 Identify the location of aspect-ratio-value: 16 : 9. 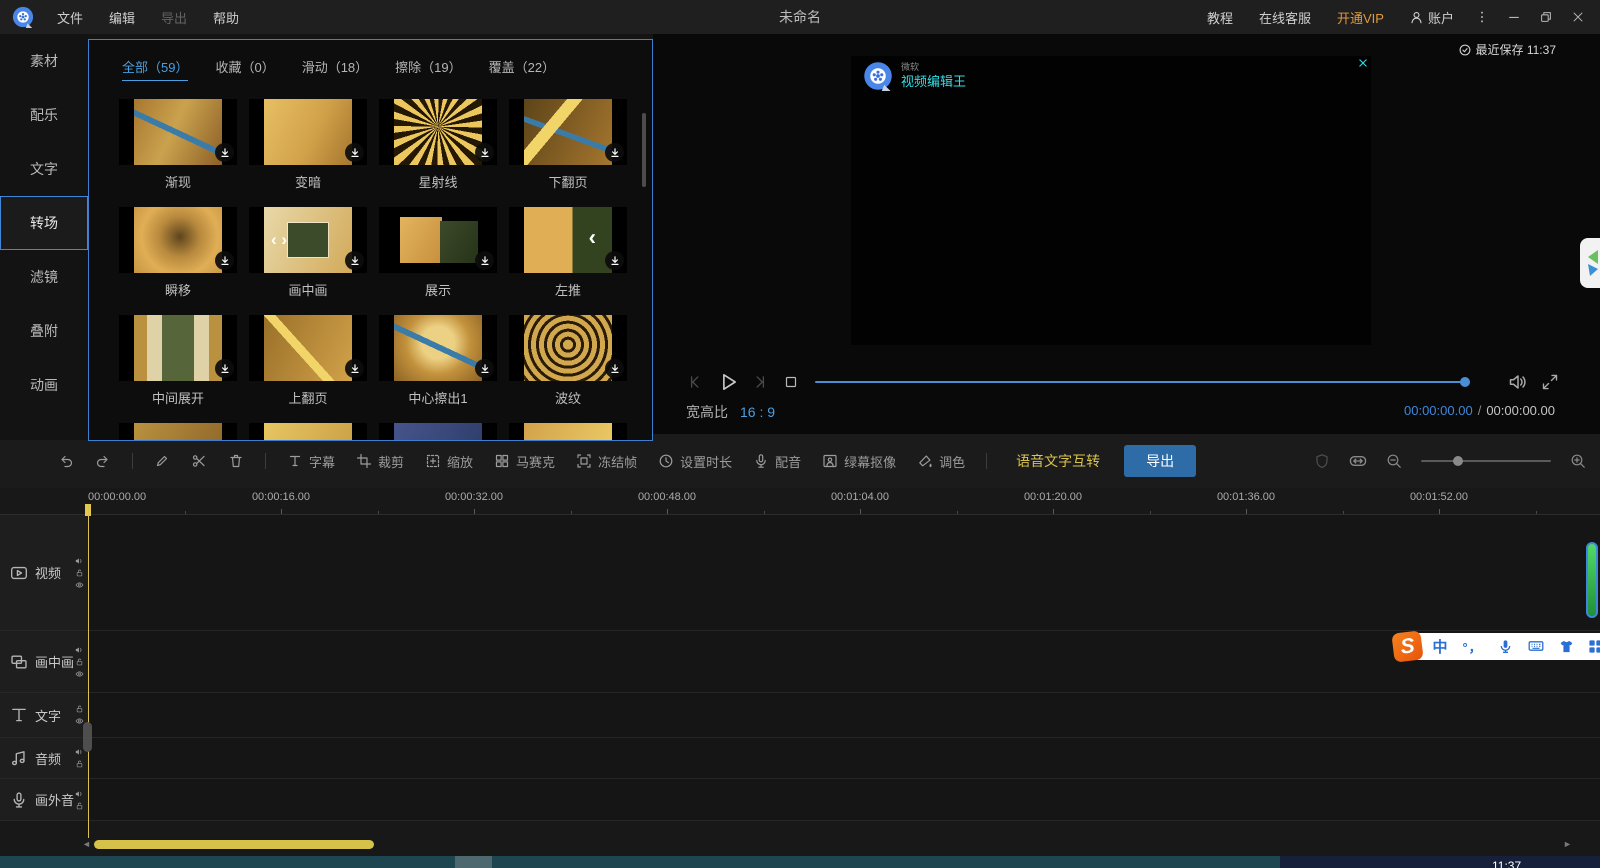
(757, 412).